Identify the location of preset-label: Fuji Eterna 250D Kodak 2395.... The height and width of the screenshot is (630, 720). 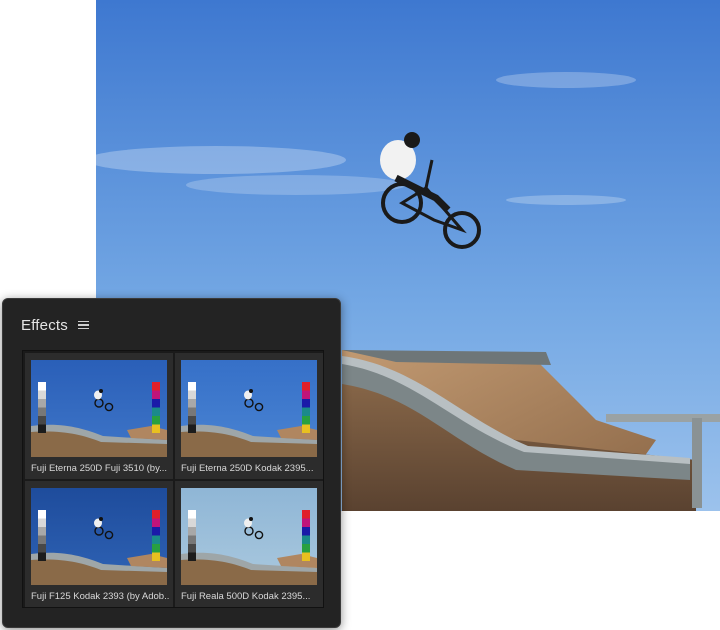
(247, 468).